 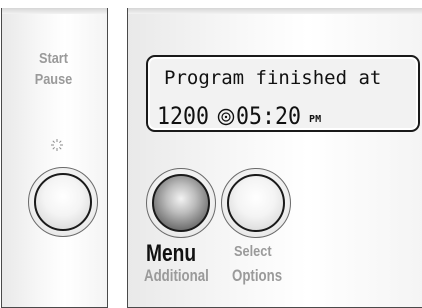 I want to click on clock-icon, so click(x=225, y=117).